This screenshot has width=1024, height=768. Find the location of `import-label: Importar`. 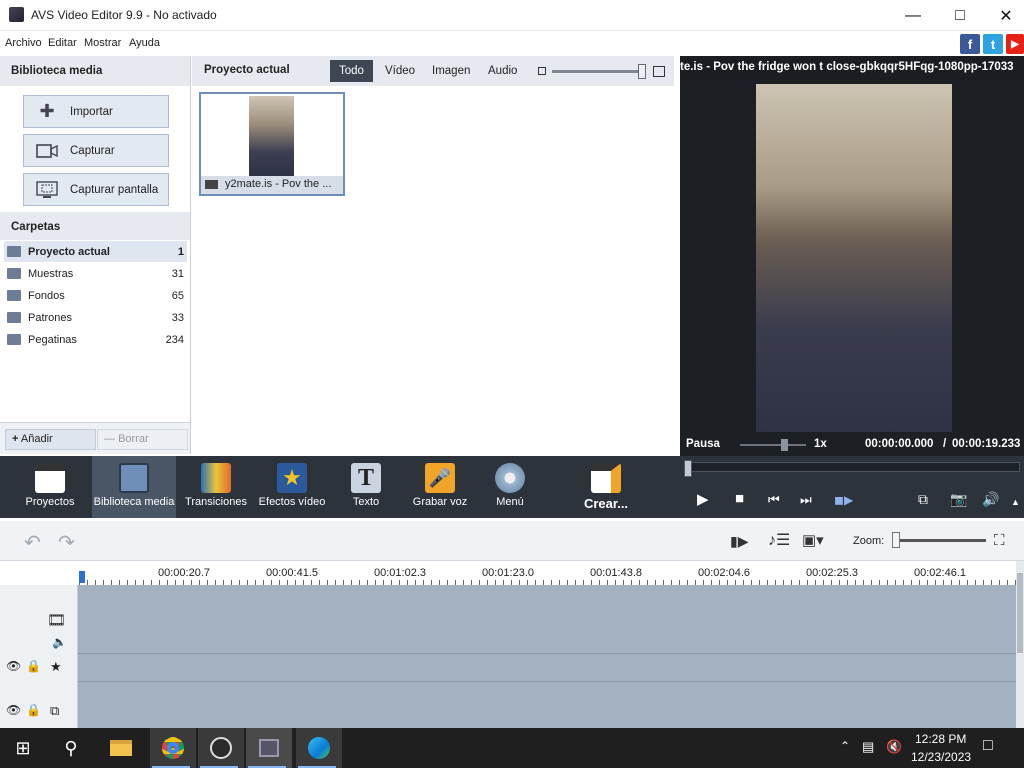

import-label: Importar is located at coordinates (91, 111).